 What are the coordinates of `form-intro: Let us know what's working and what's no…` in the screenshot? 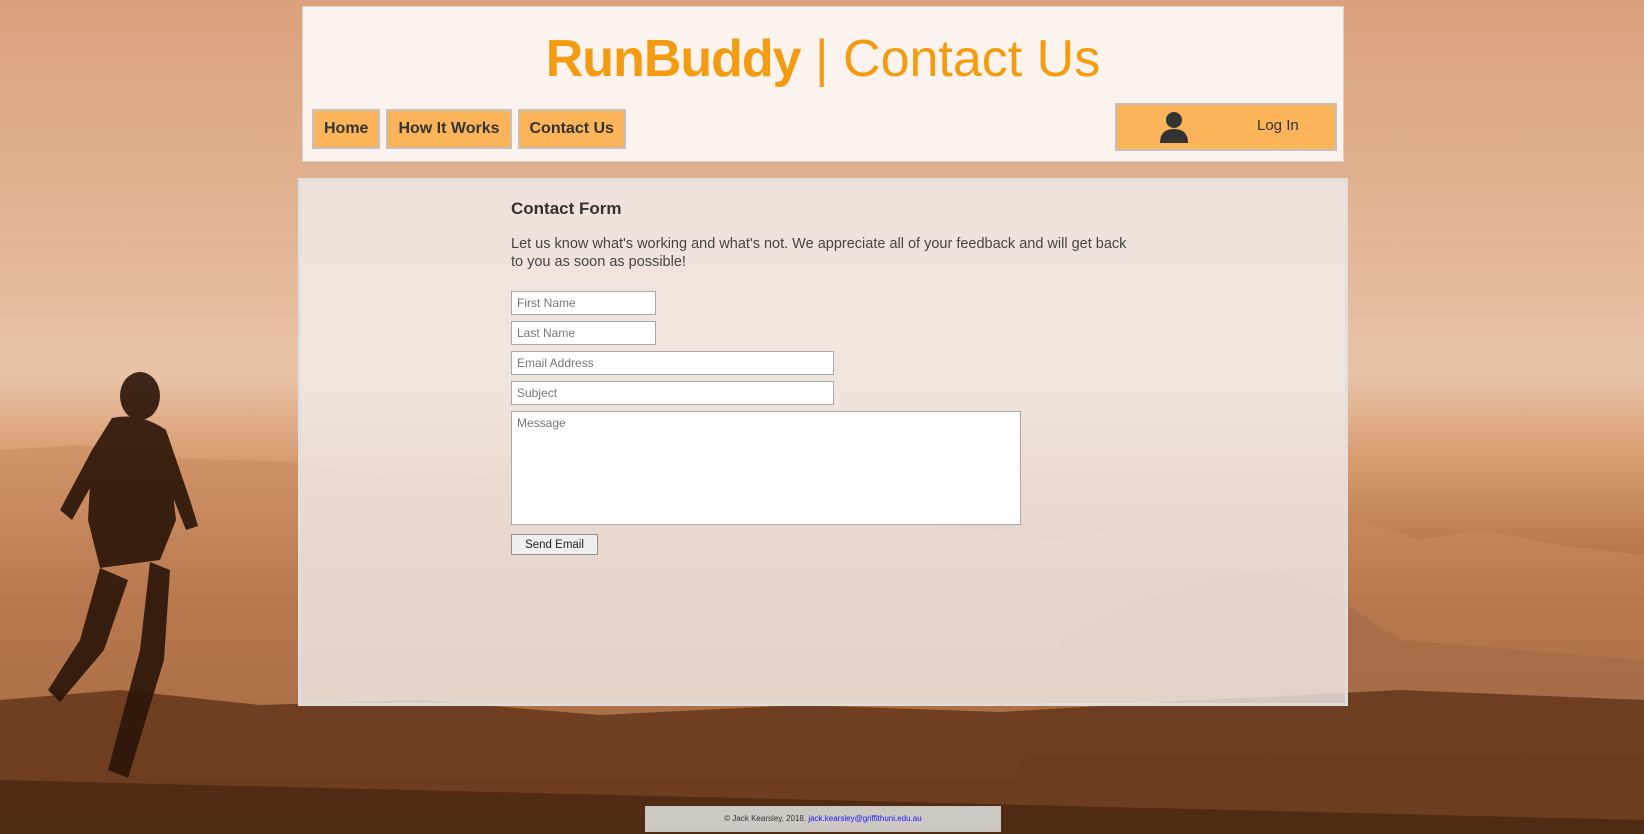 It's located at (819, 253).